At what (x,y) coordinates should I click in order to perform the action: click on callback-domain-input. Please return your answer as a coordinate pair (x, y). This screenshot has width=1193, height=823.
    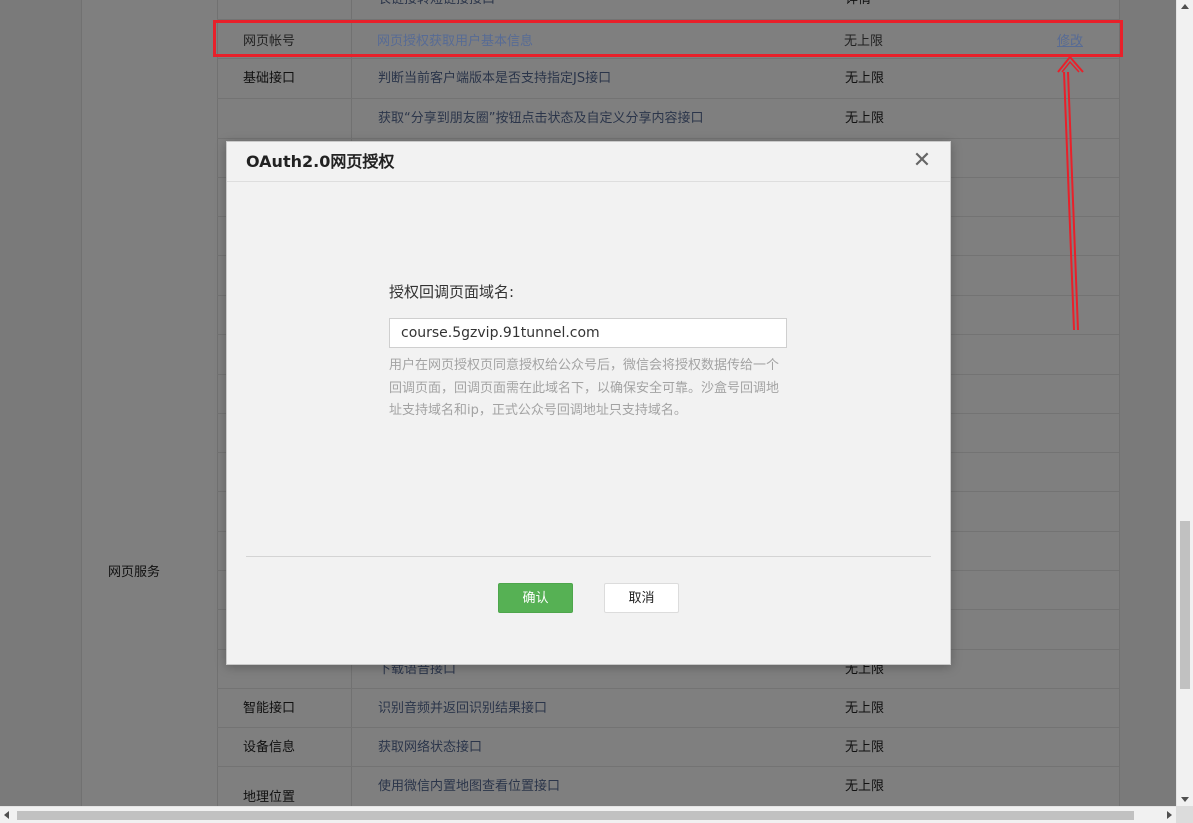
    Looking at the image, I should click on (588, 333).